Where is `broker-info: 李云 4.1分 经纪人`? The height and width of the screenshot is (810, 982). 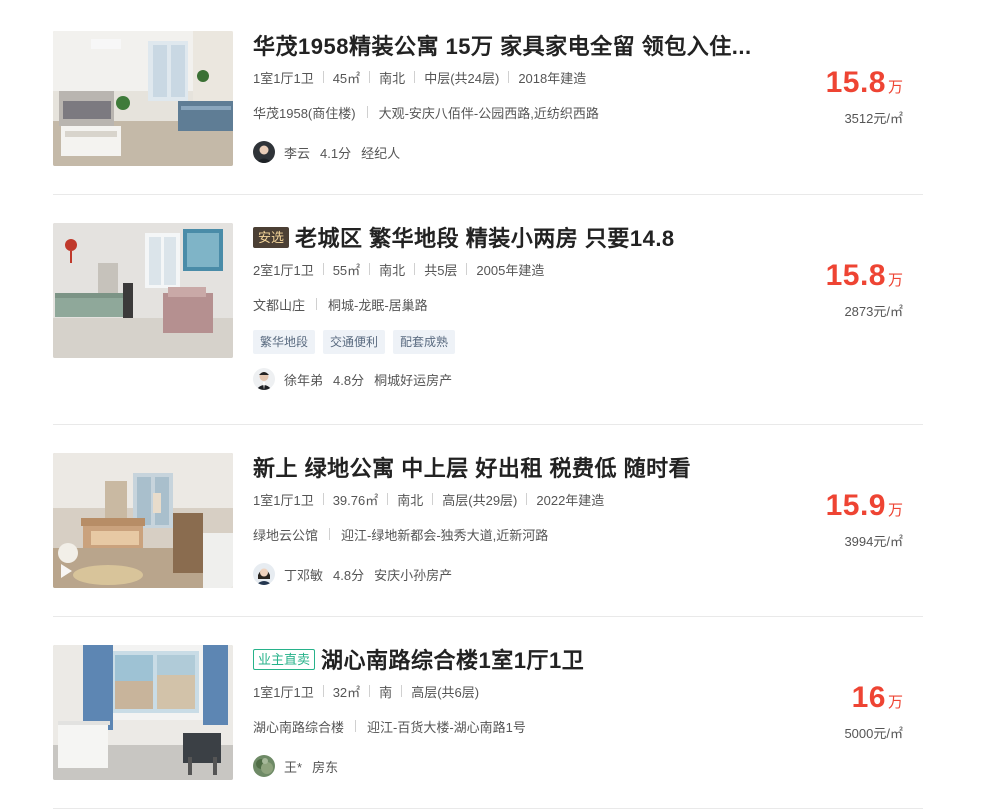
broker-info: 李云 4.1分 经纪人 is located at coordinates (533, 152).